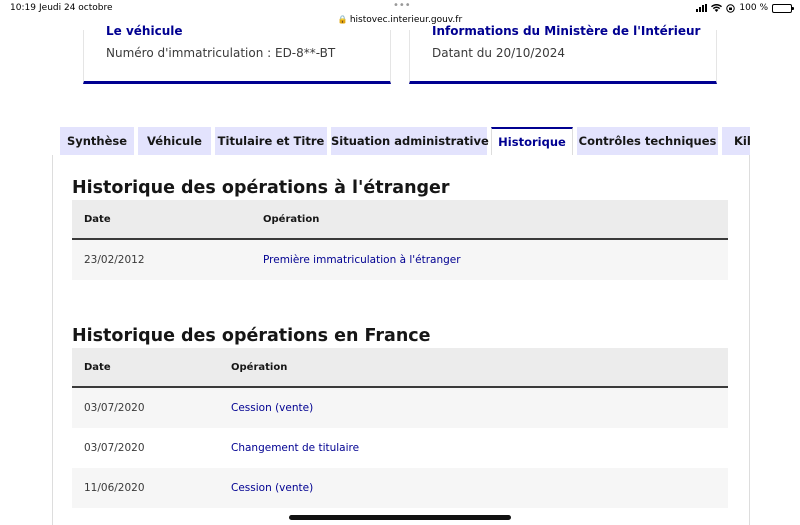  Describe the element at coordinates (76, 8) in the screenshot. I see `status-date: Jeudi 24 octobre` at that location.